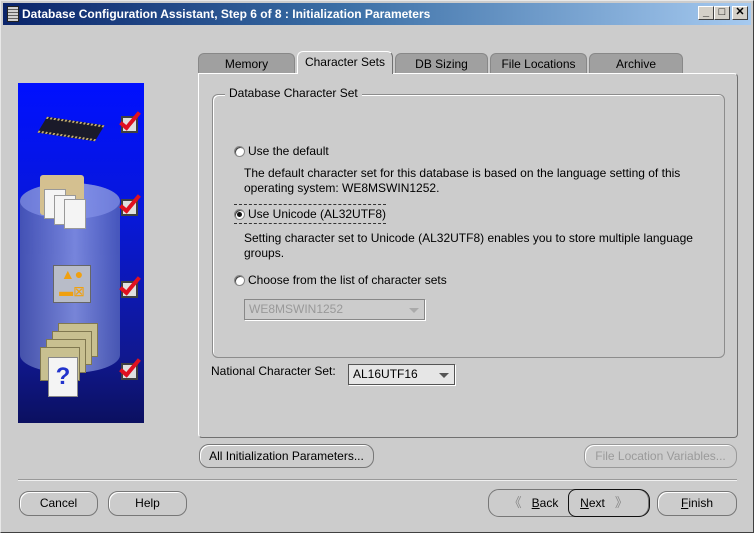 Image resolution: width=754 pixels, height=533 pixels. Describe the element at coordinates (584, 503) in the screenshot. I see `next-mnemonic: N` at that location.